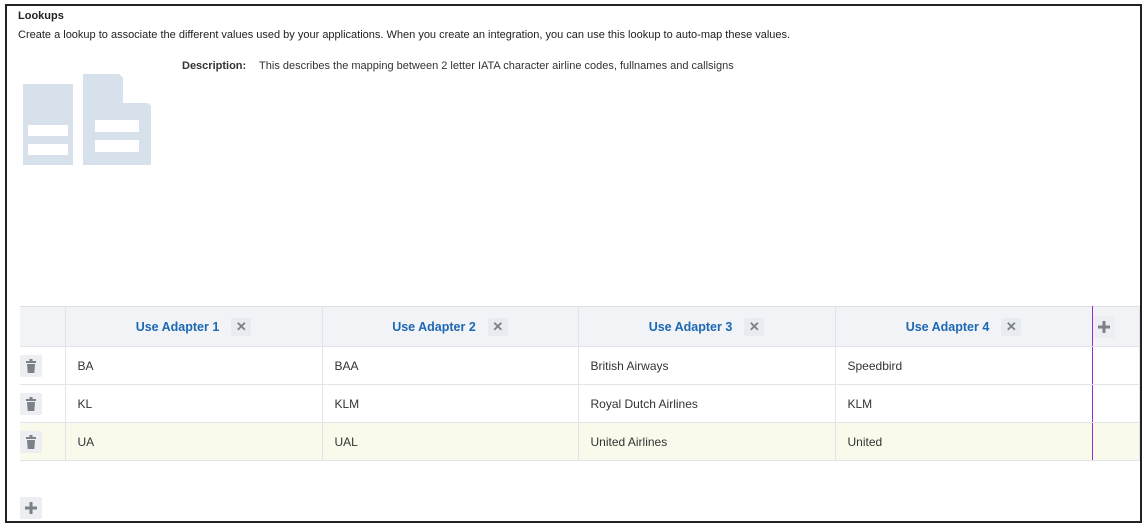  I want to click on add-row-button, so click(31, 508).